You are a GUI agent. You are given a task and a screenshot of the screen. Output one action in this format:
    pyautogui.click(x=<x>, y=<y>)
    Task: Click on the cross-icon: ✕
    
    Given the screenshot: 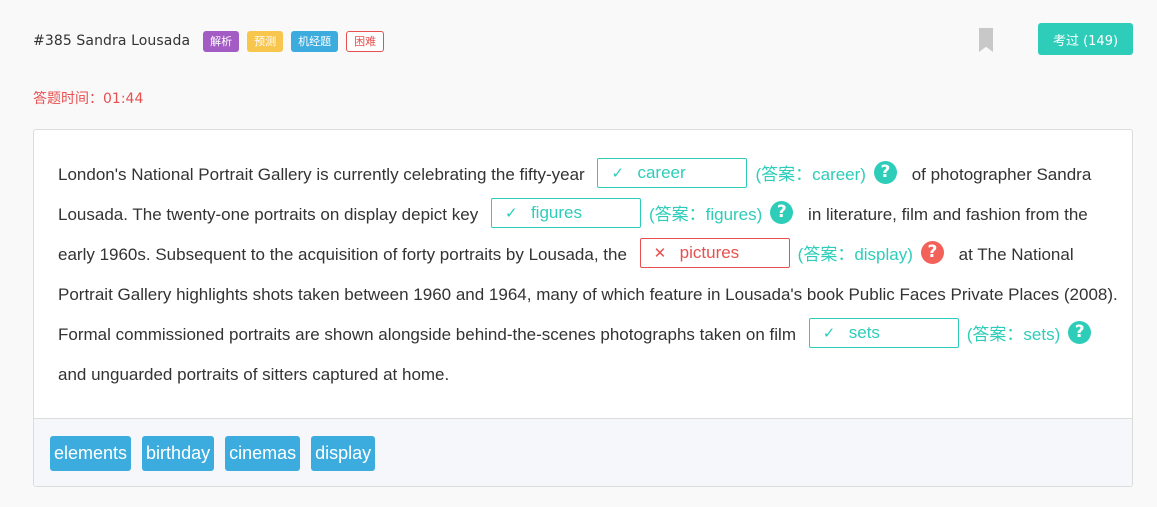 What is the action you would take?
    pyautogui.click(x=660, y=253)
    